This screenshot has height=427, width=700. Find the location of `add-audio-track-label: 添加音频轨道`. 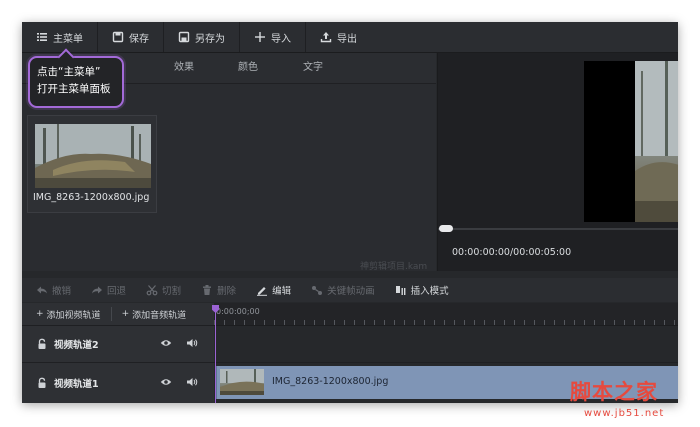

add-audio-track-label: 添加音频轨道 is located at coordinates (159, 315).